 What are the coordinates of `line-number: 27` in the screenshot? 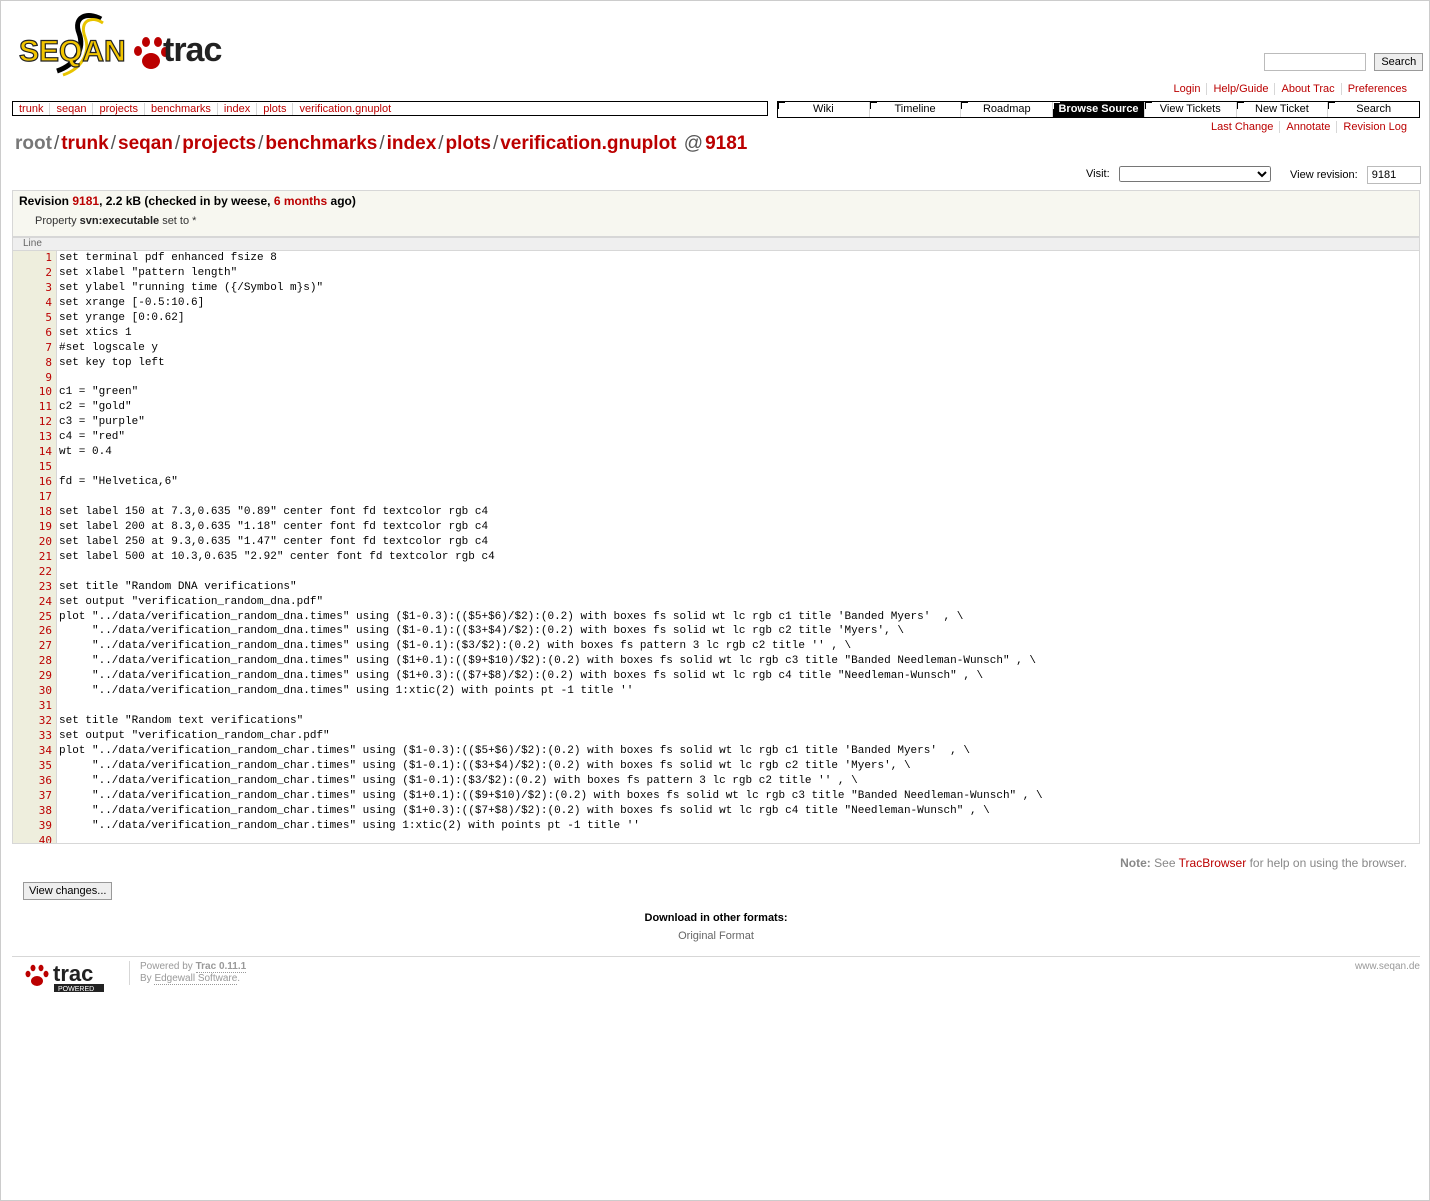 It's located at (35, 647).